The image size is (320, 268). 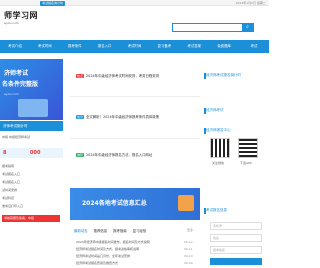 What do you see at coordinates (224, 46) in the screenshot?
I see `nav-item-7: 免费题库` at bounding box center [224, 46].